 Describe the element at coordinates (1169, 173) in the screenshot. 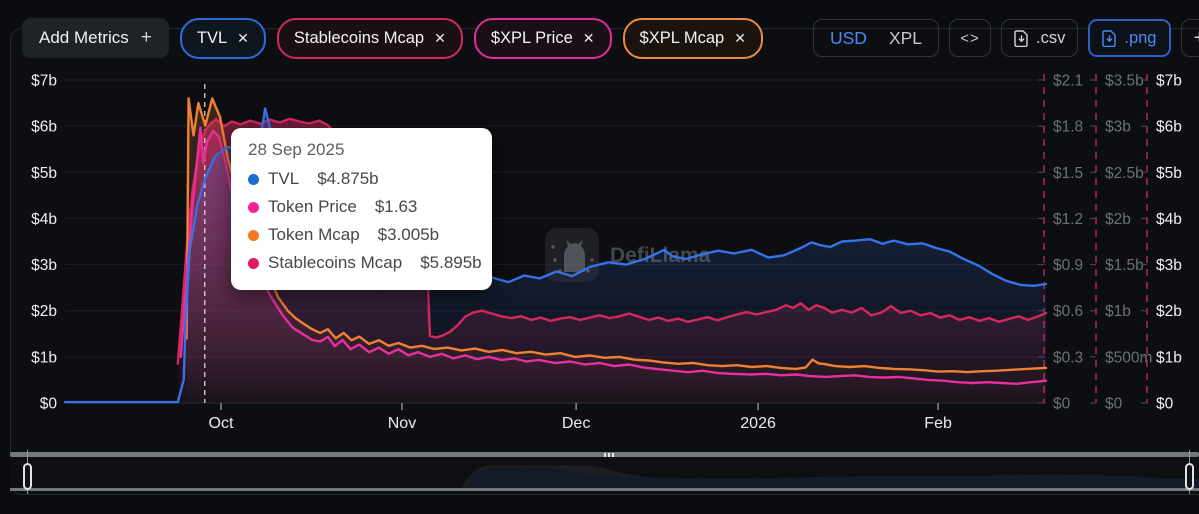

I see `right-axis-label: $5b` at that location.